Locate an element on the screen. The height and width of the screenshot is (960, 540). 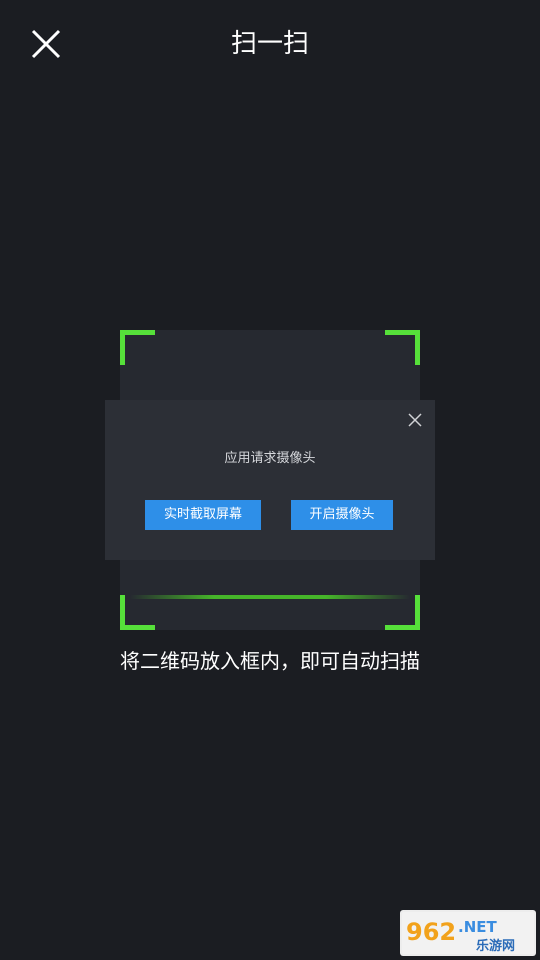
page-title: 扫一扫 is located at coordinates (269, 44).